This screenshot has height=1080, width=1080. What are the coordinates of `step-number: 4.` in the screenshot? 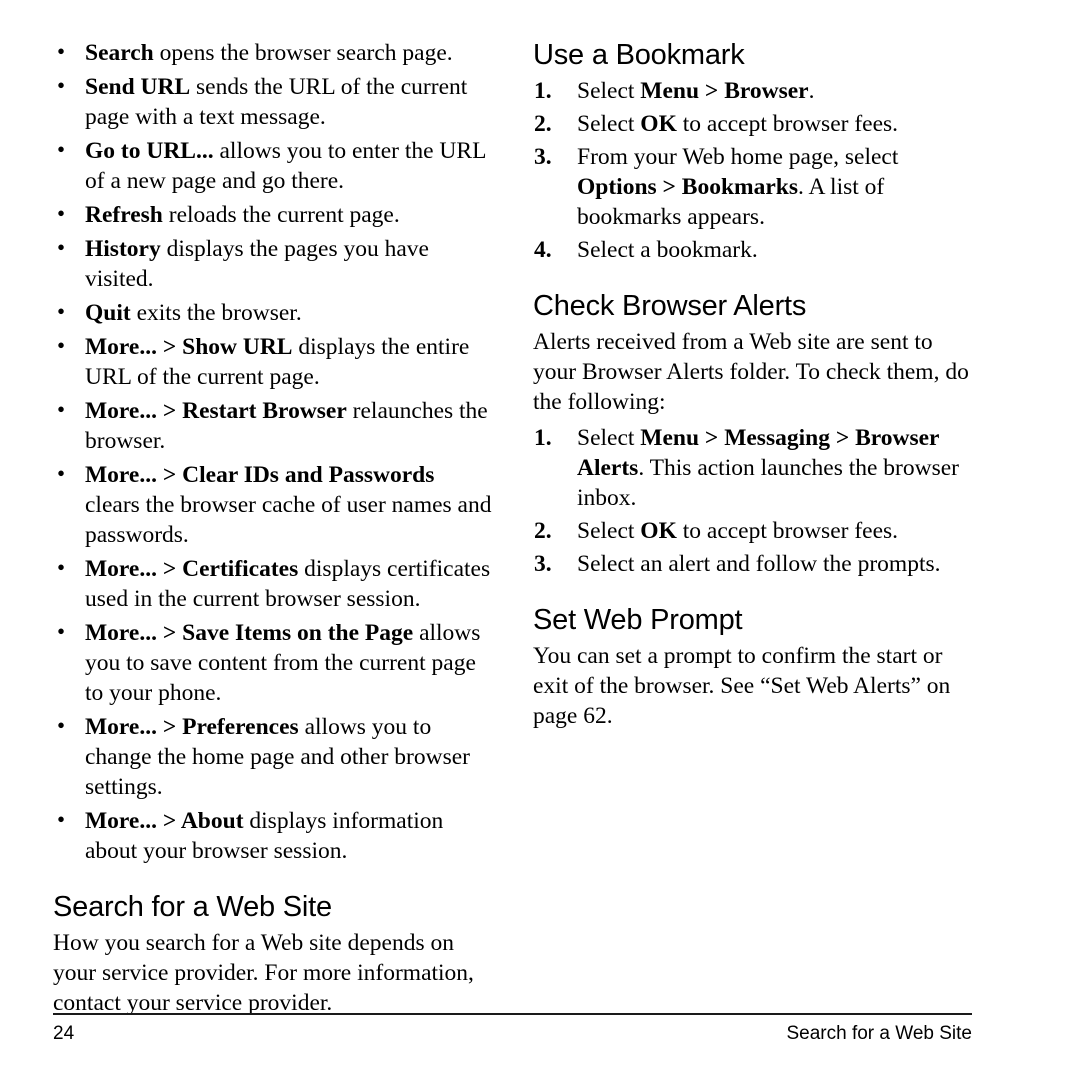 It's located at (543, 250).